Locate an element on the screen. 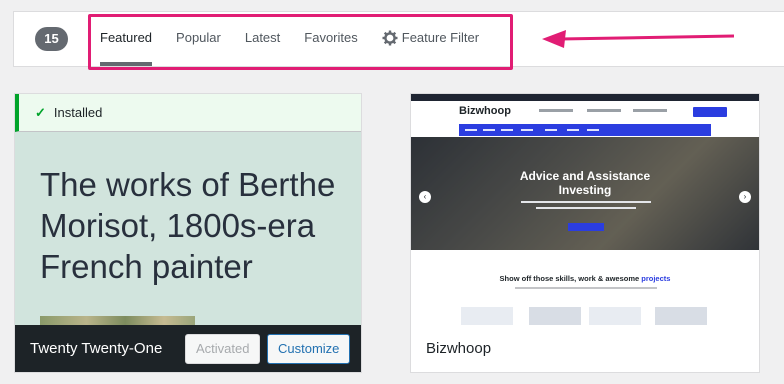  theme-card-footer: Twenty Twenty-One Activated Customize is located at coordinates (188, 348).